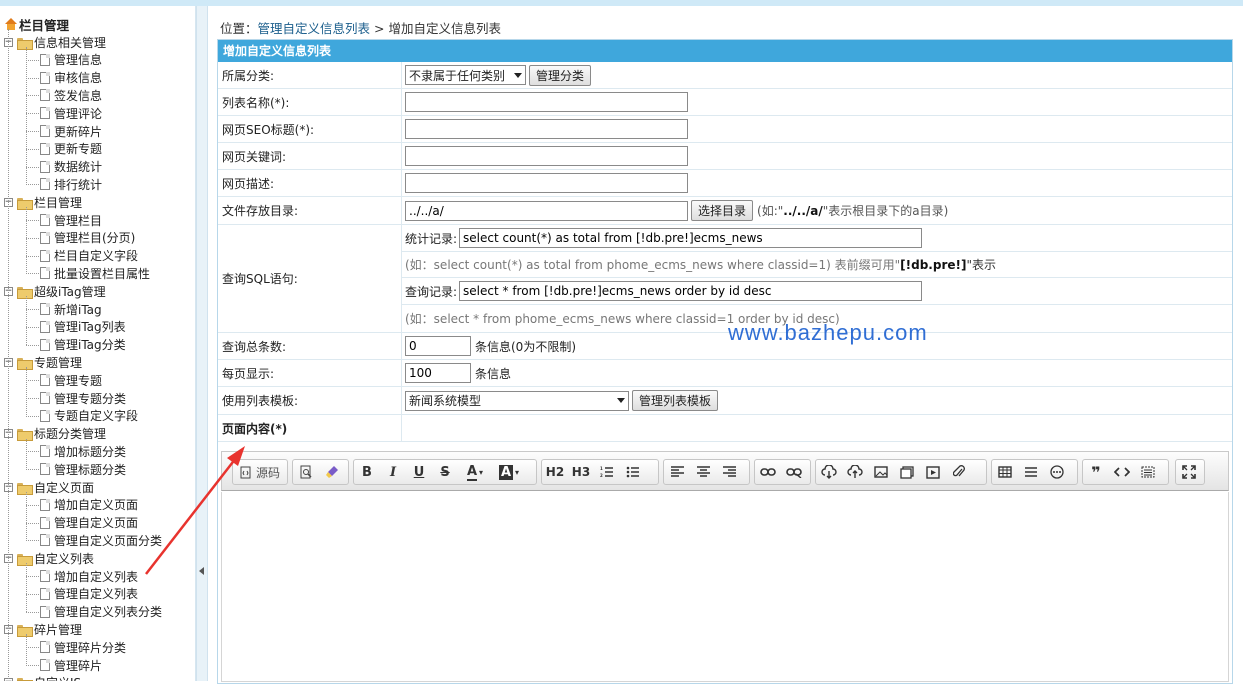 This screenshot has height=684, width=1243. Describe the element at coordinates (83, 647) in the screenshot. I see `tree-leaf: 管理碎片分类` at that location.